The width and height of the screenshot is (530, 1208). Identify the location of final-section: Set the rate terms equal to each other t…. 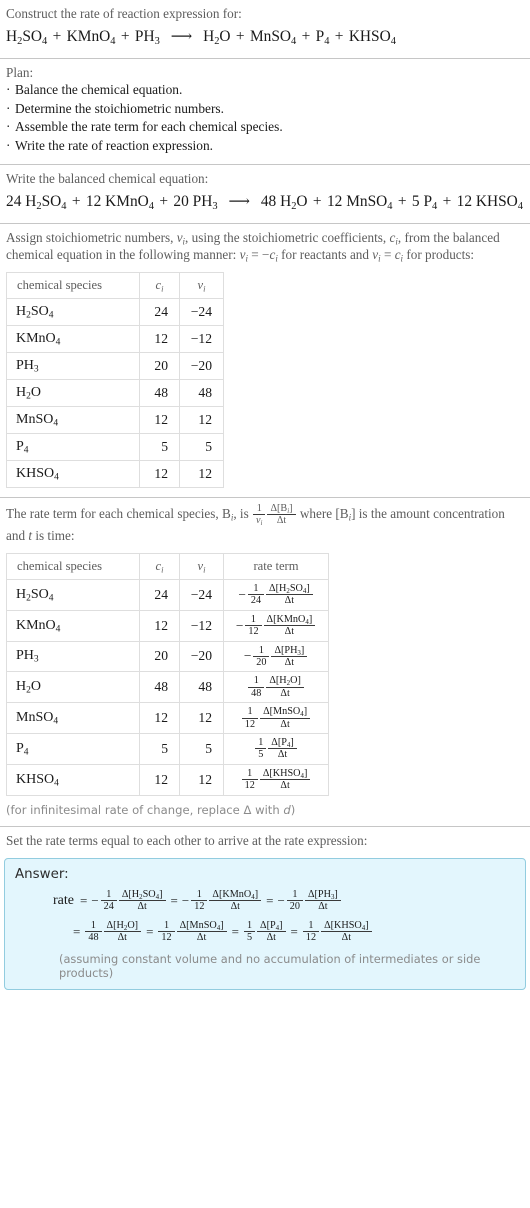
(265, 838).